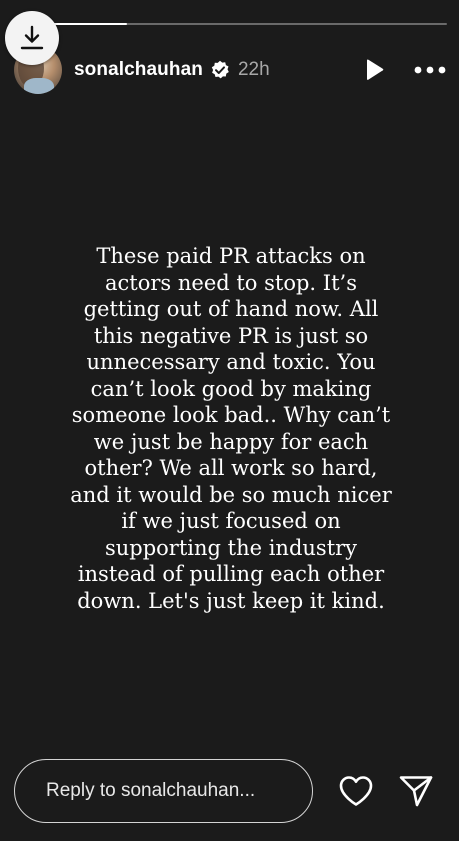  I want to click on share-button, so click(416, 791).